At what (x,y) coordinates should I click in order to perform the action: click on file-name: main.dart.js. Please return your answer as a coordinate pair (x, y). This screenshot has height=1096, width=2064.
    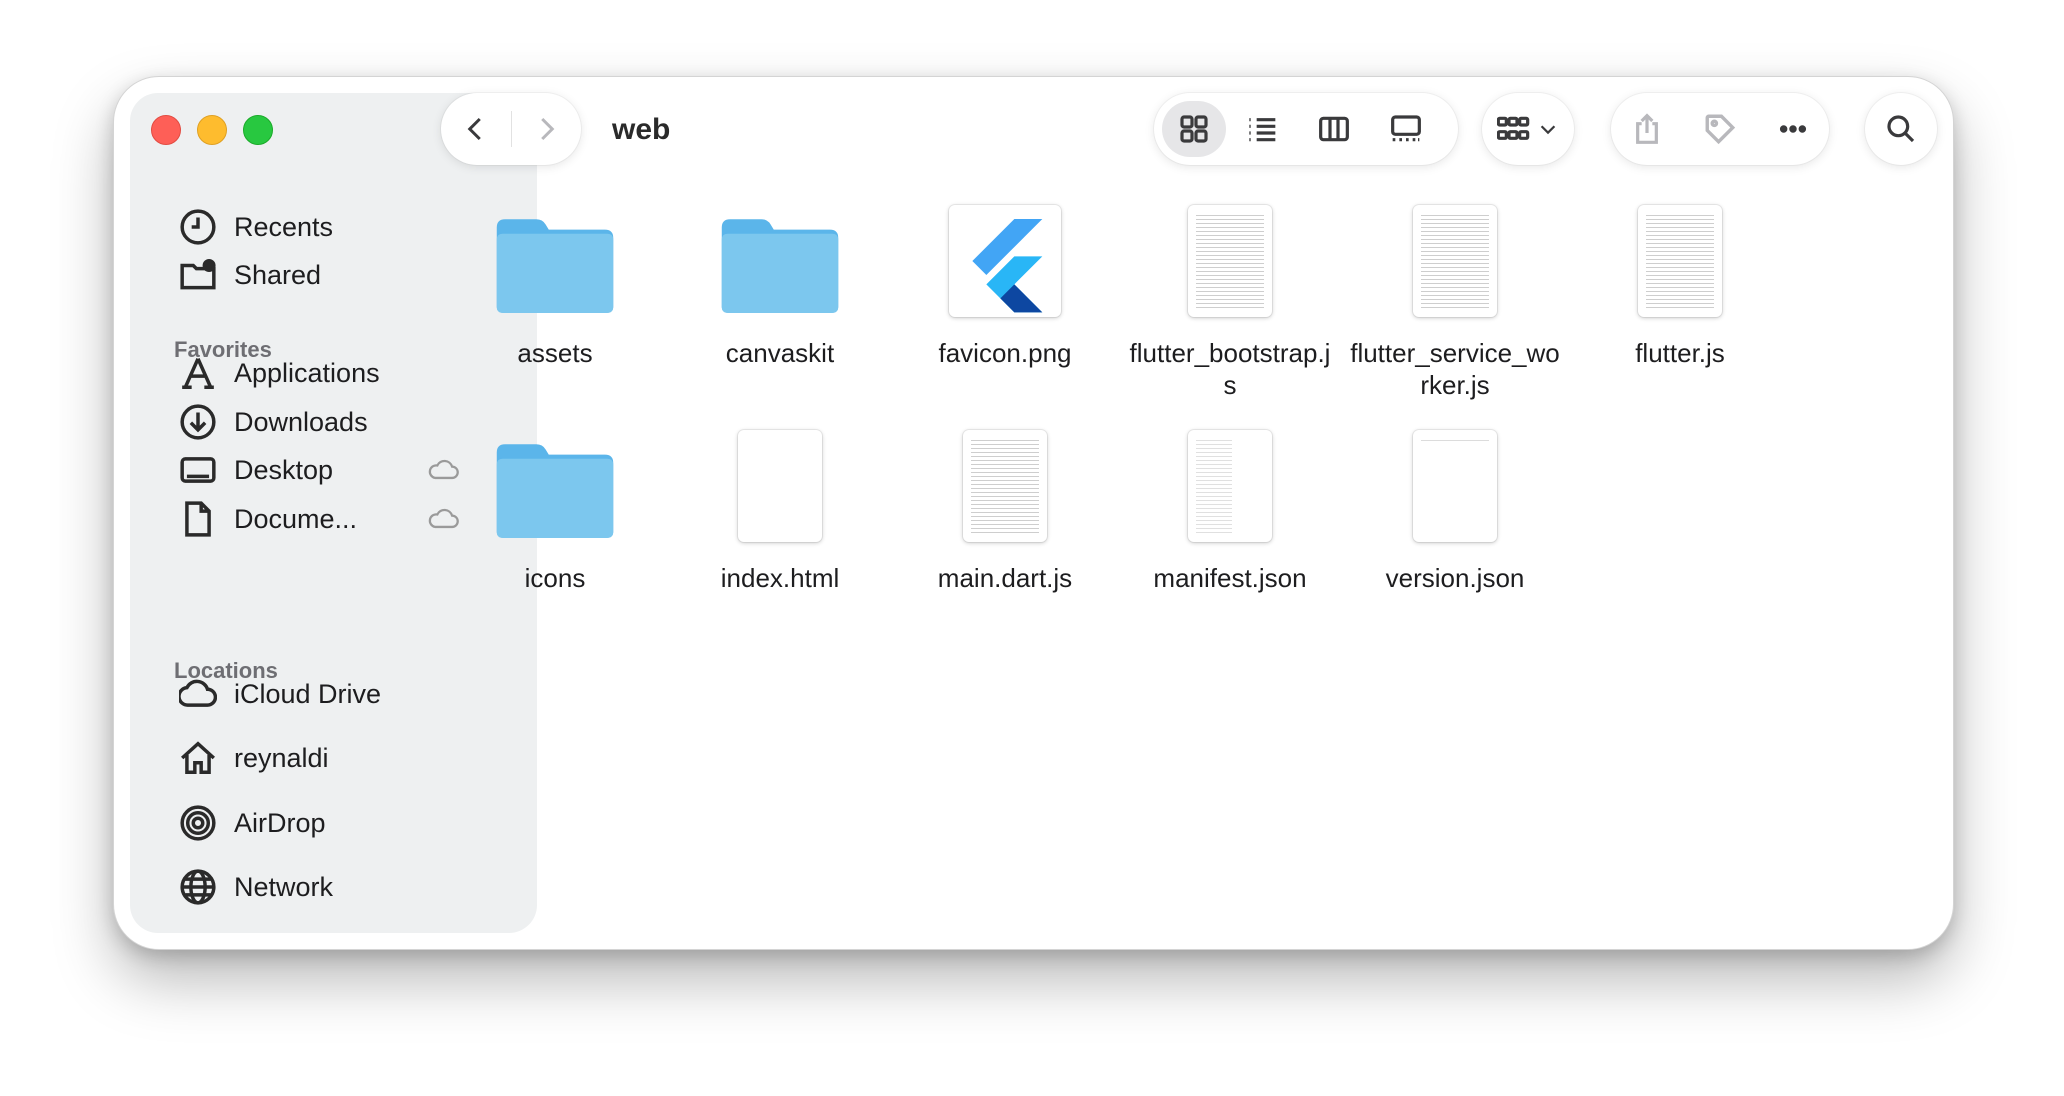
    Looking at the image, I should click on (1005, 578).